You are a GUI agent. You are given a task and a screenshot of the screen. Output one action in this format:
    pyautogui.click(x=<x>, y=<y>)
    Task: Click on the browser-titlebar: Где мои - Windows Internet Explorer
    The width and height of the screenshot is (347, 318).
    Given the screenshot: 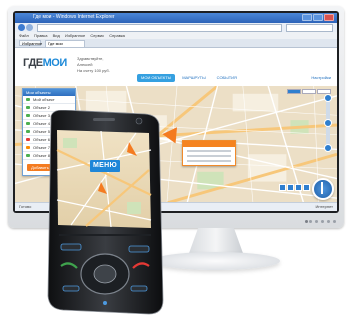 What is the action you would take?
    pyautogui.click(x=176, y=18)
    